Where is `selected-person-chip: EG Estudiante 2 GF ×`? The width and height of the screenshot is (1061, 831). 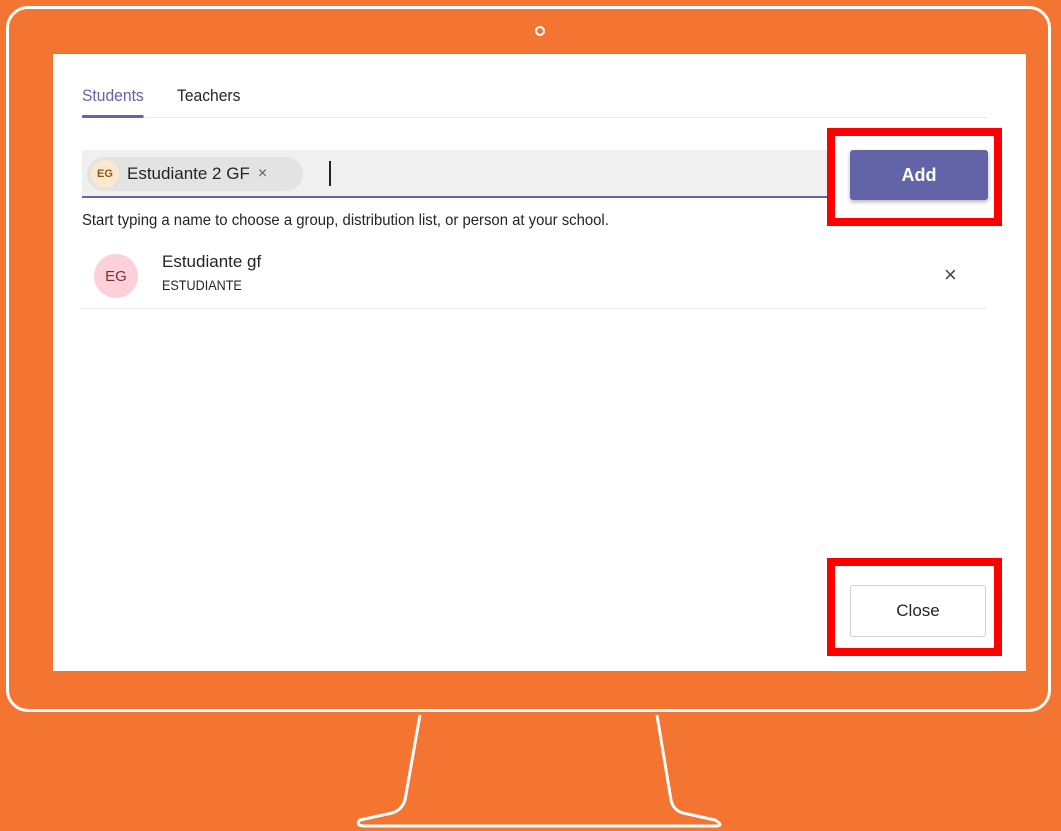
selected-person-chip: EG Estudiante 2 GF × is located at coordinates (195, 174).